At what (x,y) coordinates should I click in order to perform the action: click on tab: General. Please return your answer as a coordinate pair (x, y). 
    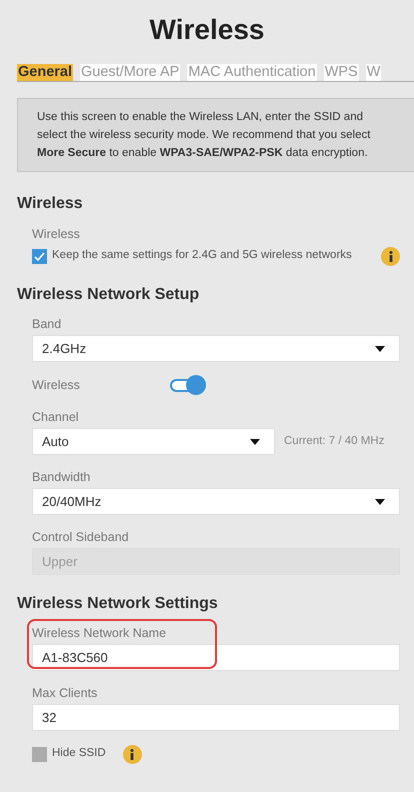
    Looking at the image, I should click on (45, 72).